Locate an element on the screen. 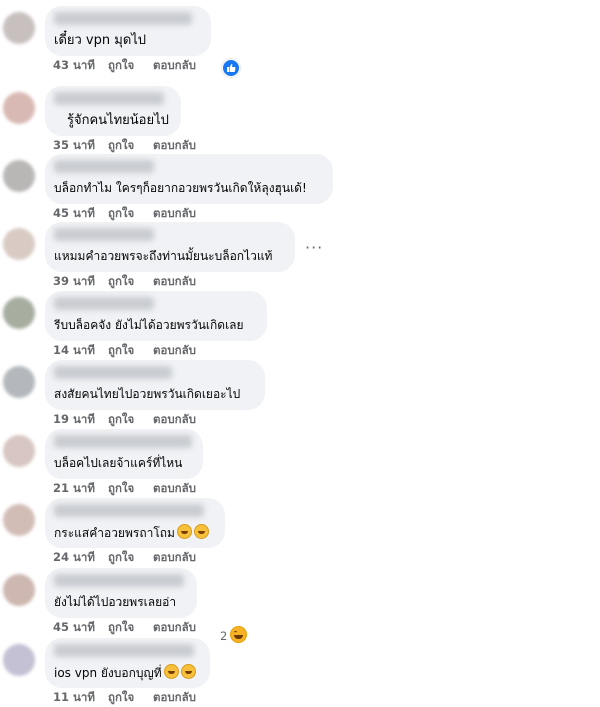  comment-bubble: กระแสคำอวยพรถาโถม is located at coordinates (135, 523).